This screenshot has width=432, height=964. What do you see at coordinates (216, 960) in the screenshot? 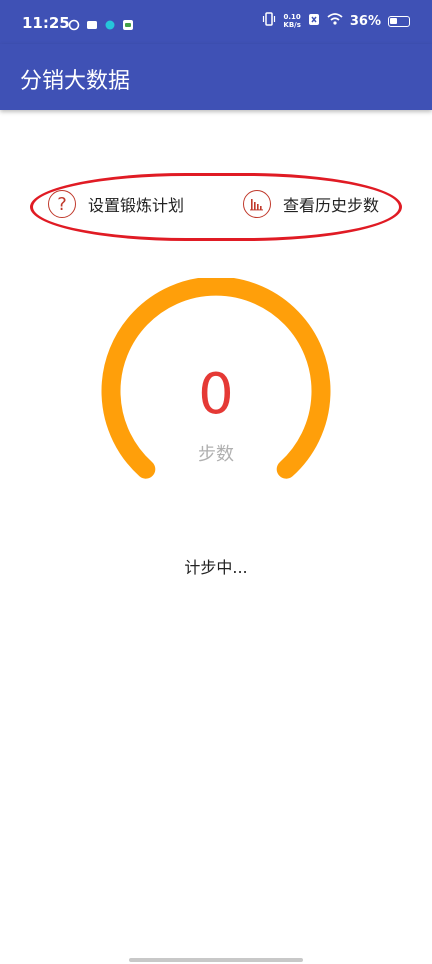
I see `home-indicator` at bounding box center [216, 960].